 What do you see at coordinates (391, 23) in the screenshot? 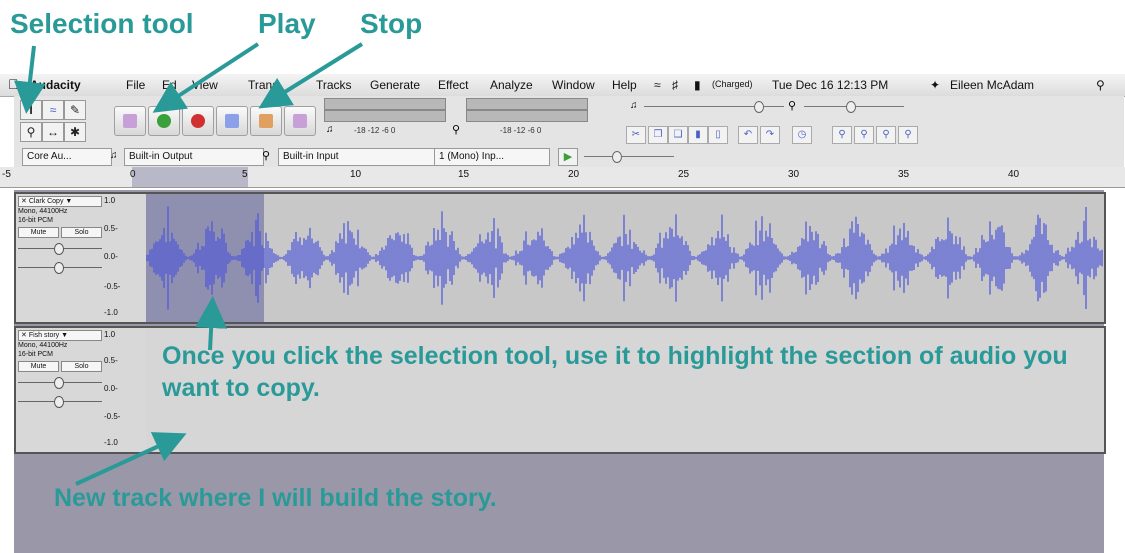
I see `stop-callout: Stop` at bounding box center [391, 23].